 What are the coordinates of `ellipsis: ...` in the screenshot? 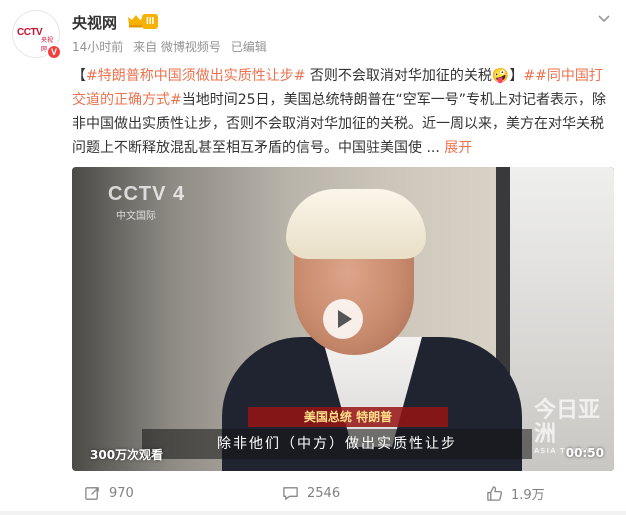 It's located at (433, 148).